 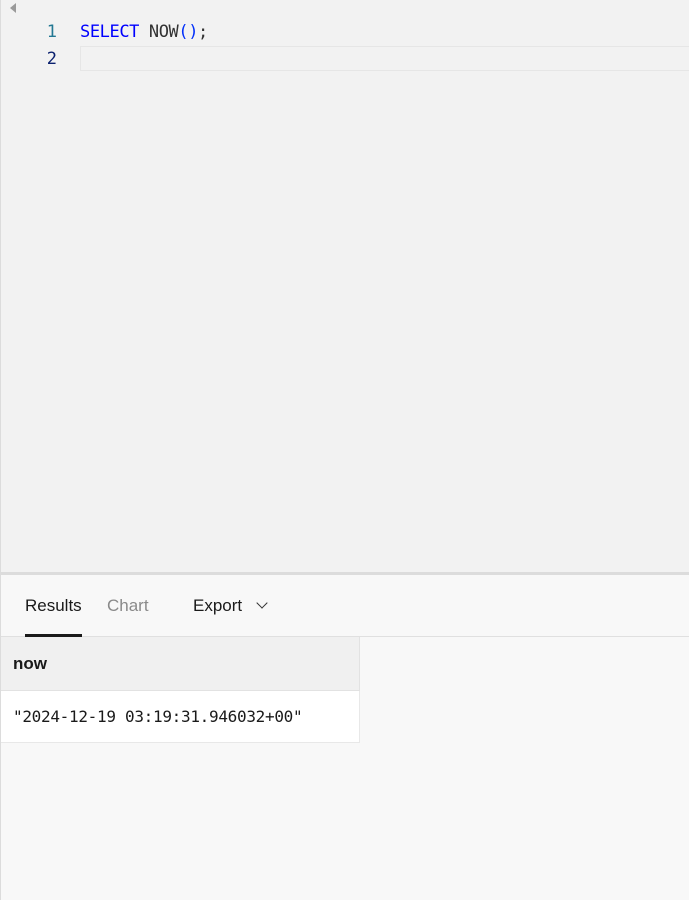 I want to click on table-cell: "2024-12-19 03:19:31.946032+00", so click(x=180, y=716).